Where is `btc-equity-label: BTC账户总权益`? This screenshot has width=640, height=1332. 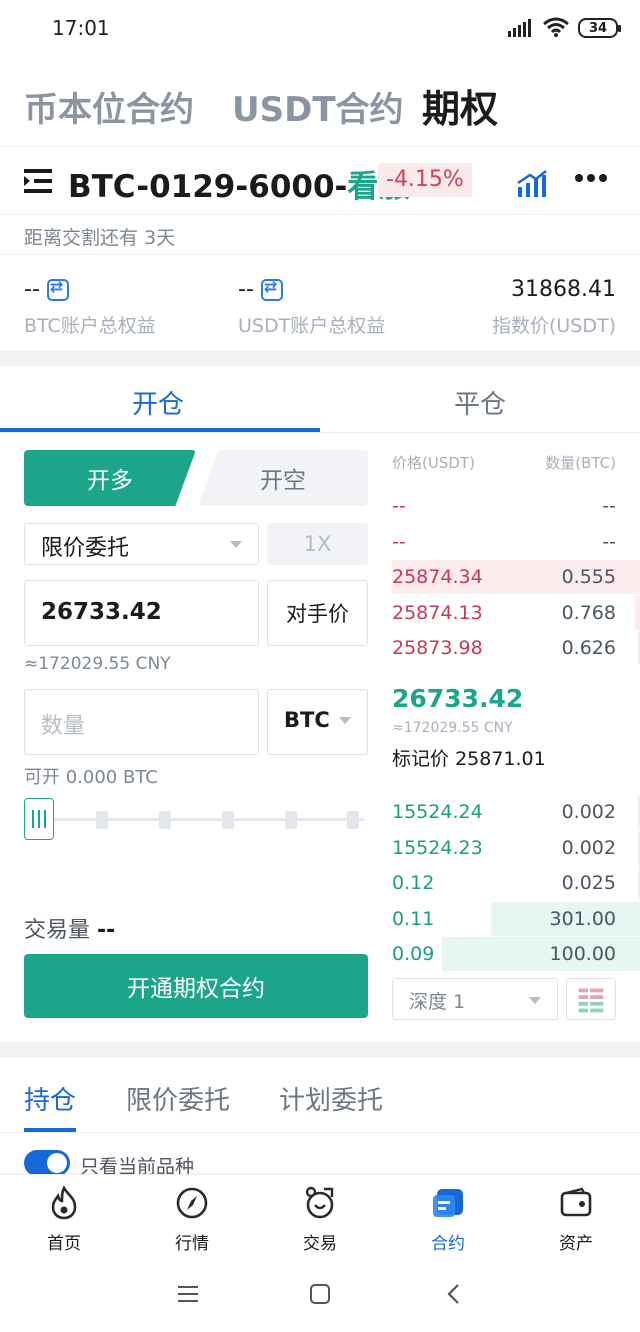
btc-equity-label: BTC账户总权益 is located at coordinates (90, 326).